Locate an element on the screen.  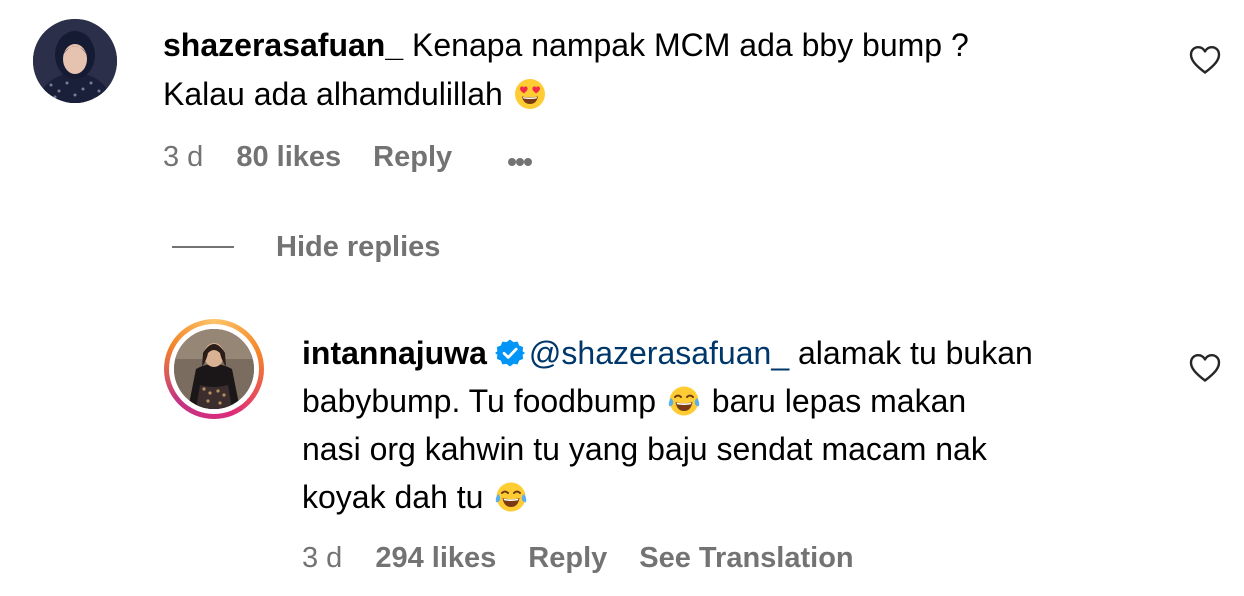
verified-badge-icon is located at coordinates (509, 350).